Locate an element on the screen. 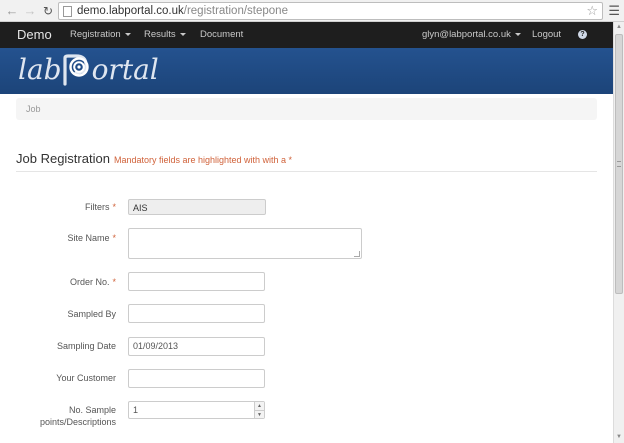  scroll-up-icon: ▲ is located at coordinates (619, 27).